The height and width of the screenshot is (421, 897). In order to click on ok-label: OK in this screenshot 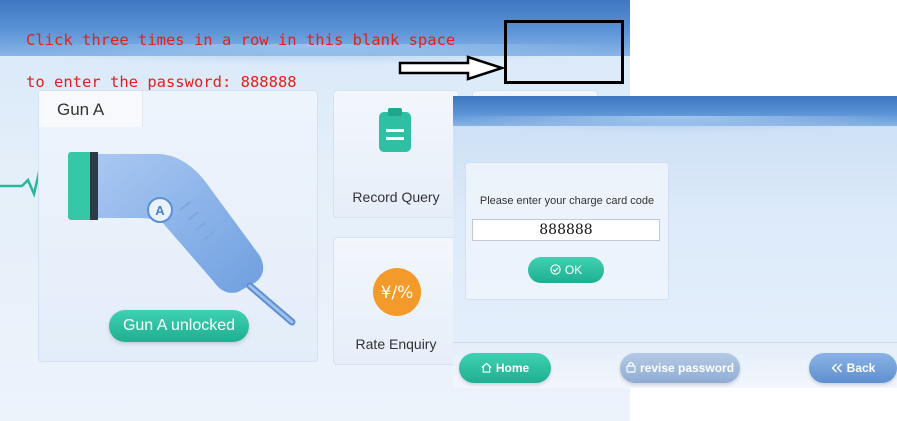, I will do `click(573, 270)`.